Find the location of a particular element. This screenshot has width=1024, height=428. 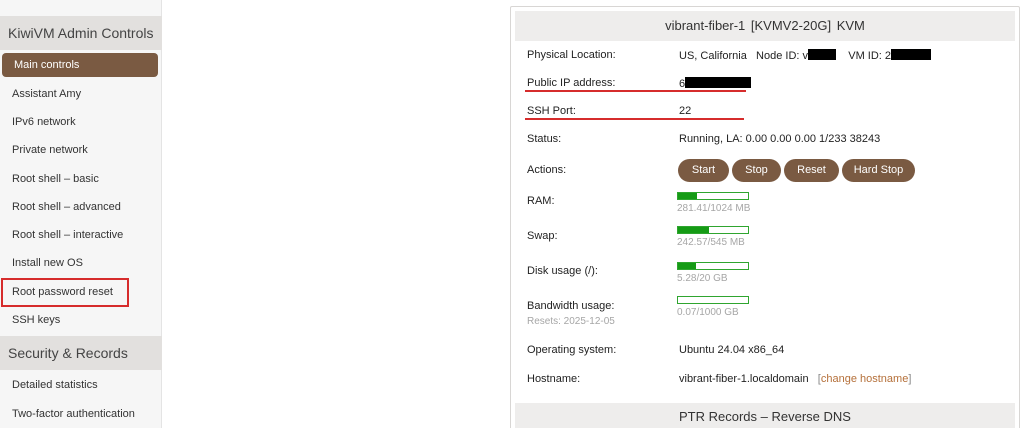

public-ip-value: 6 is located at coordinates (715, 83).